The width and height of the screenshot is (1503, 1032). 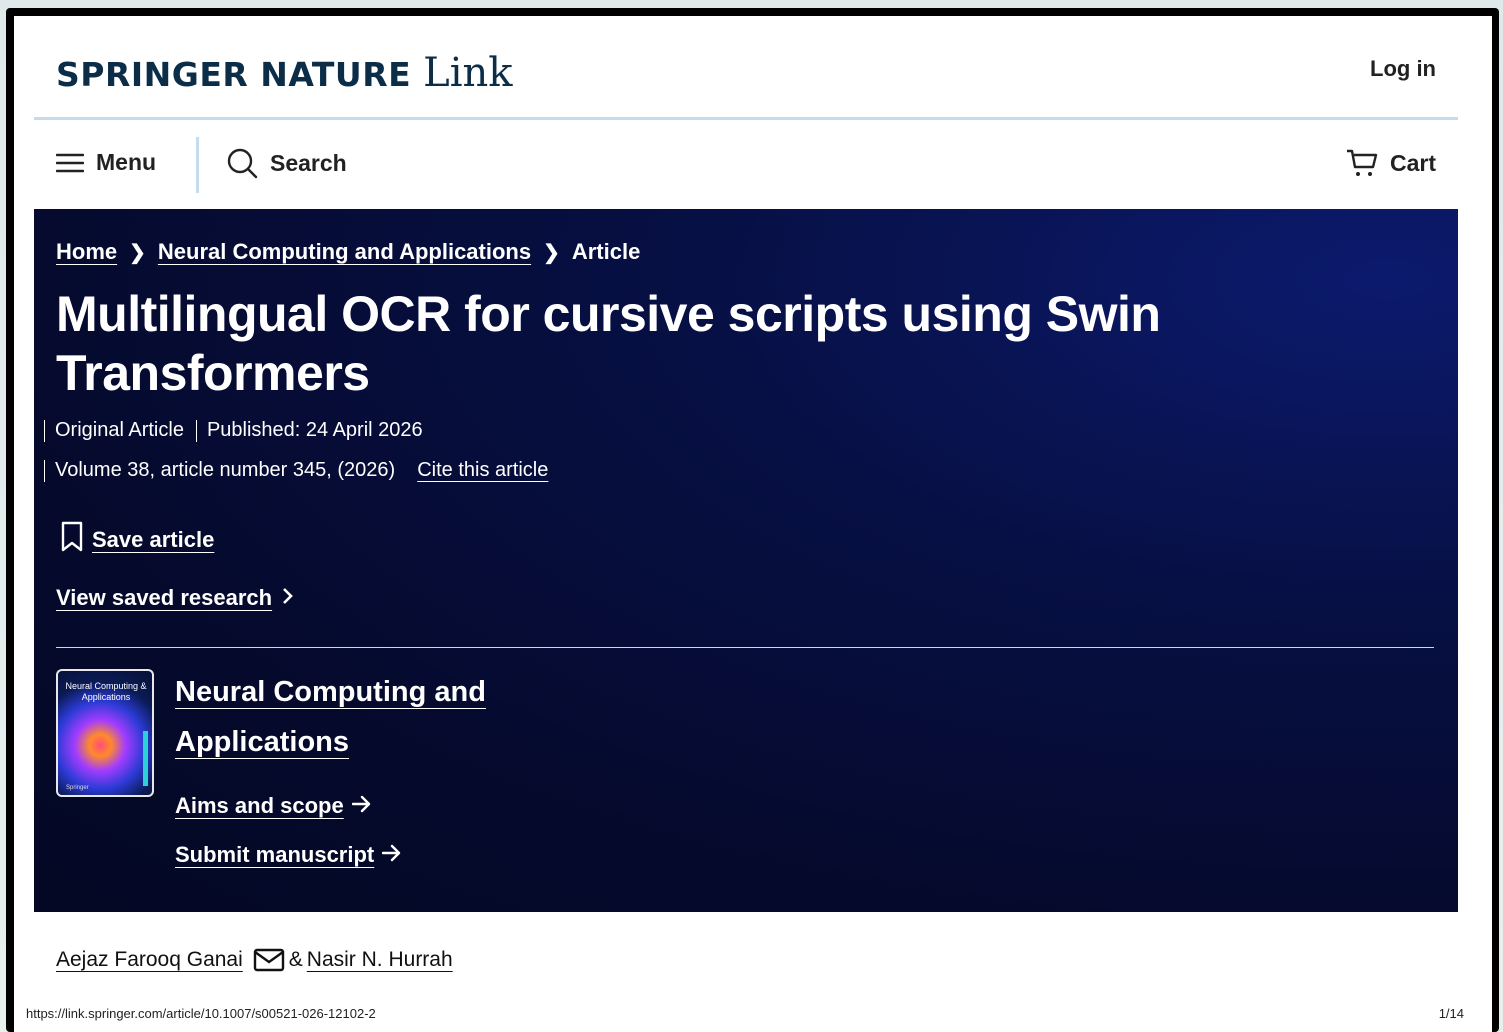 I want to click on login-link: Log in, so click(x=1403, y=69).